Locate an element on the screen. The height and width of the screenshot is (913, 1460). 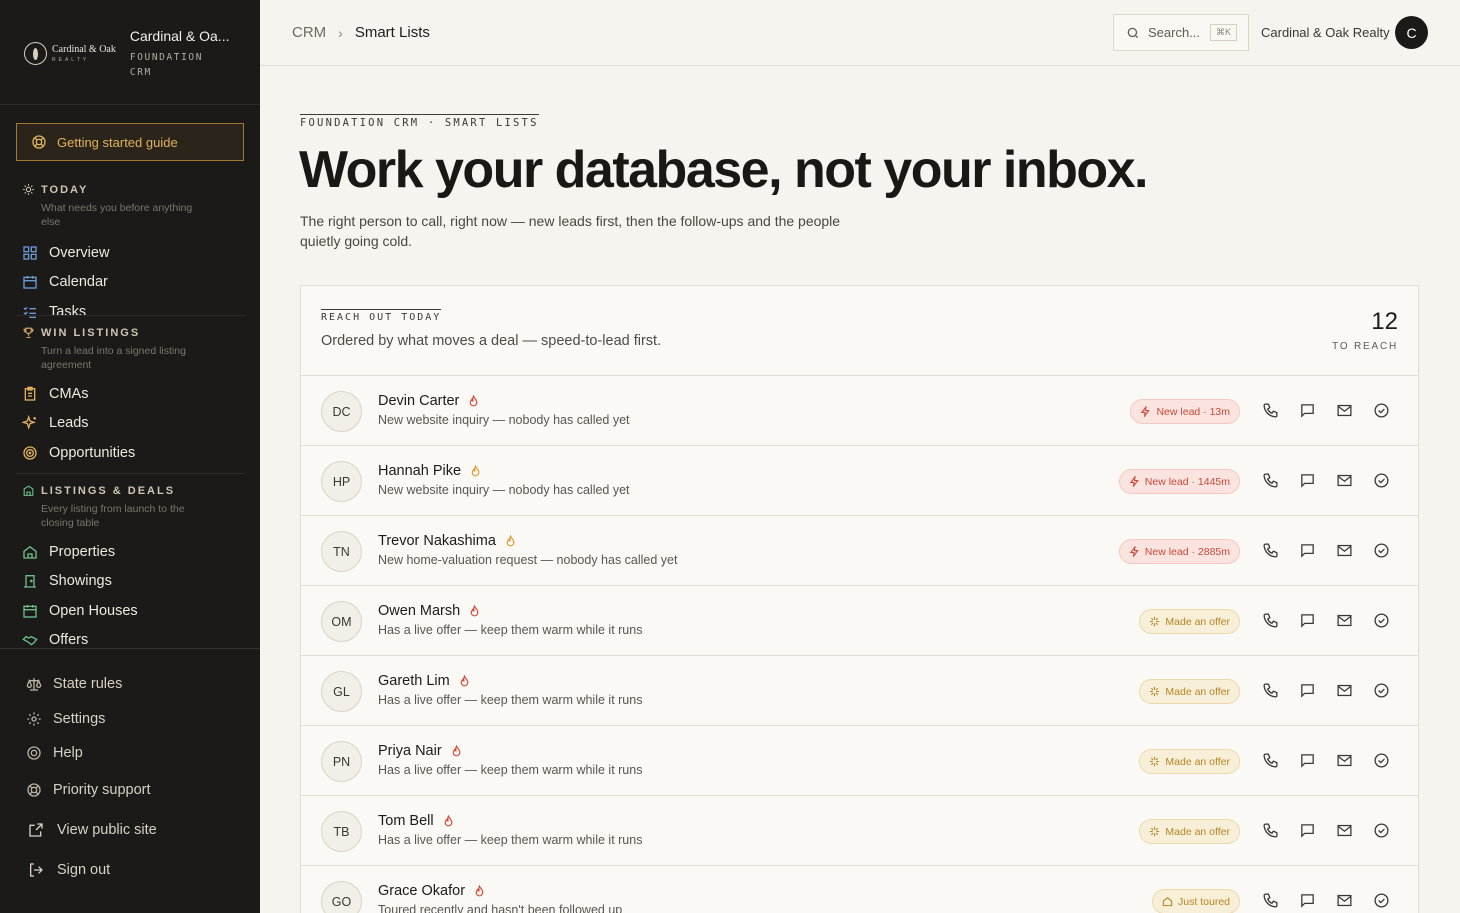
footer-item-settings: Settings is located at coordinates (65, 719).